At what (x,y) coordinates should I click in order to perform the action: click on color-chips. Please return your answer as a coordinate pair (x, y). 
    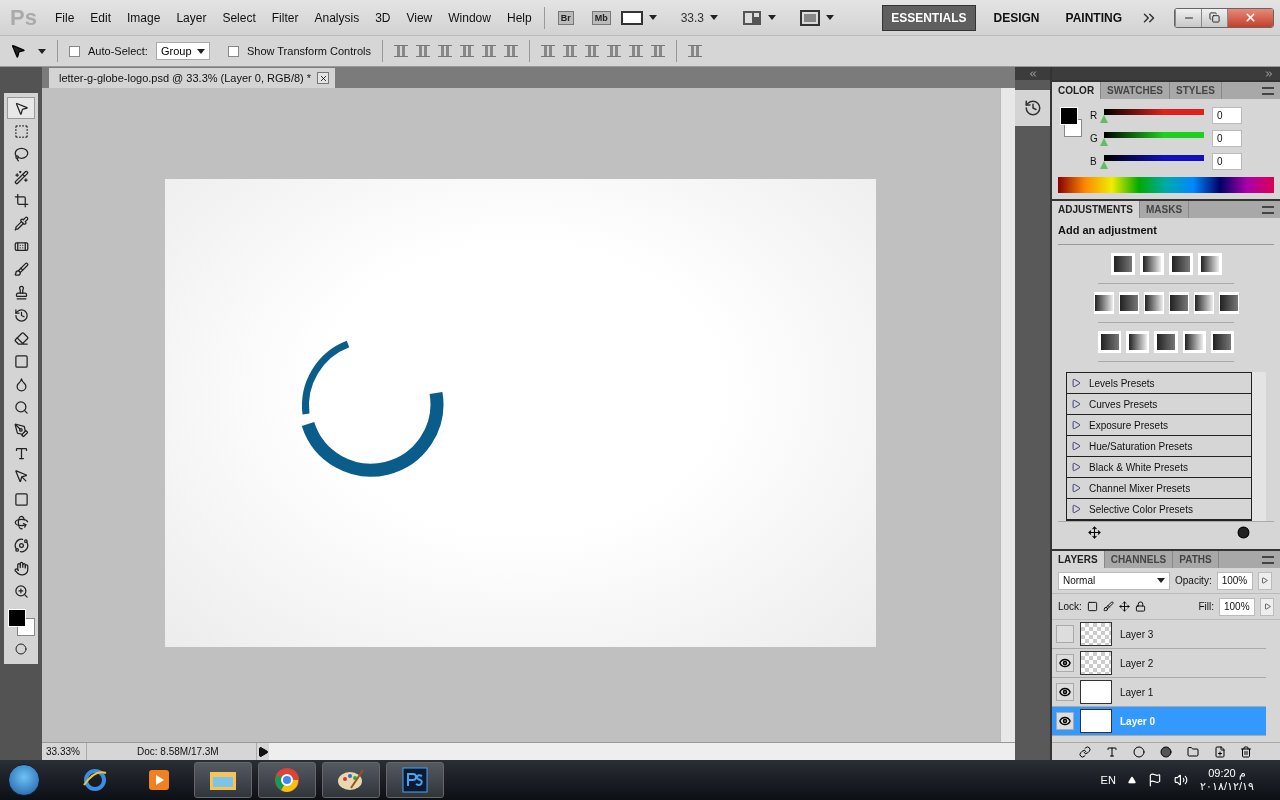
    Looking at the image, I should click on (1070, 122).